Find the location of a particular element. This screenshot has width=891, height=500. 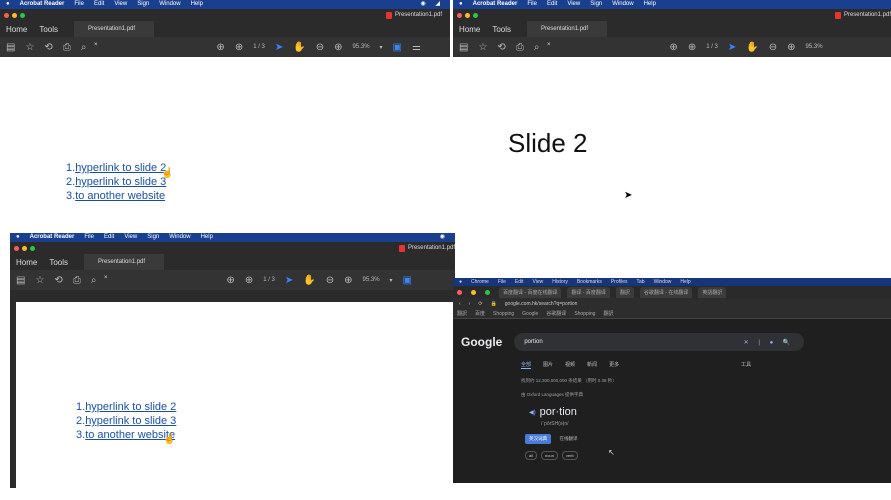

create-icon: ▤ is located at coordinates (10, 47).